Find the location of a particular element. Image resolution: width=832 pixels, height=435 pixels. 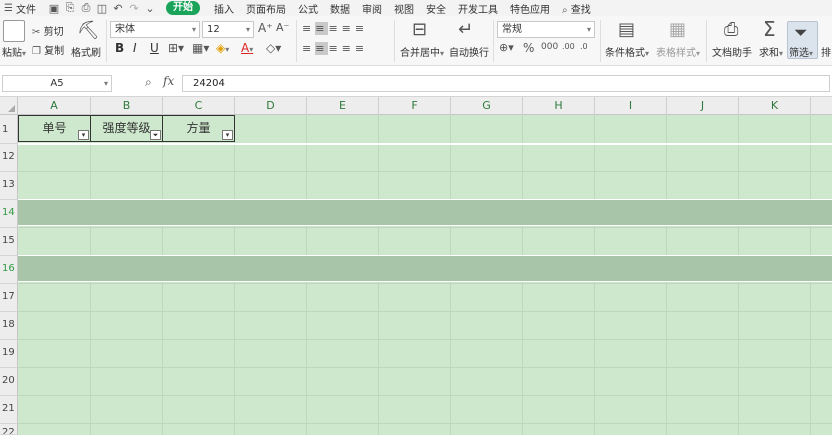

tab-special: 特色应用 is located at coordinates (530, 8).